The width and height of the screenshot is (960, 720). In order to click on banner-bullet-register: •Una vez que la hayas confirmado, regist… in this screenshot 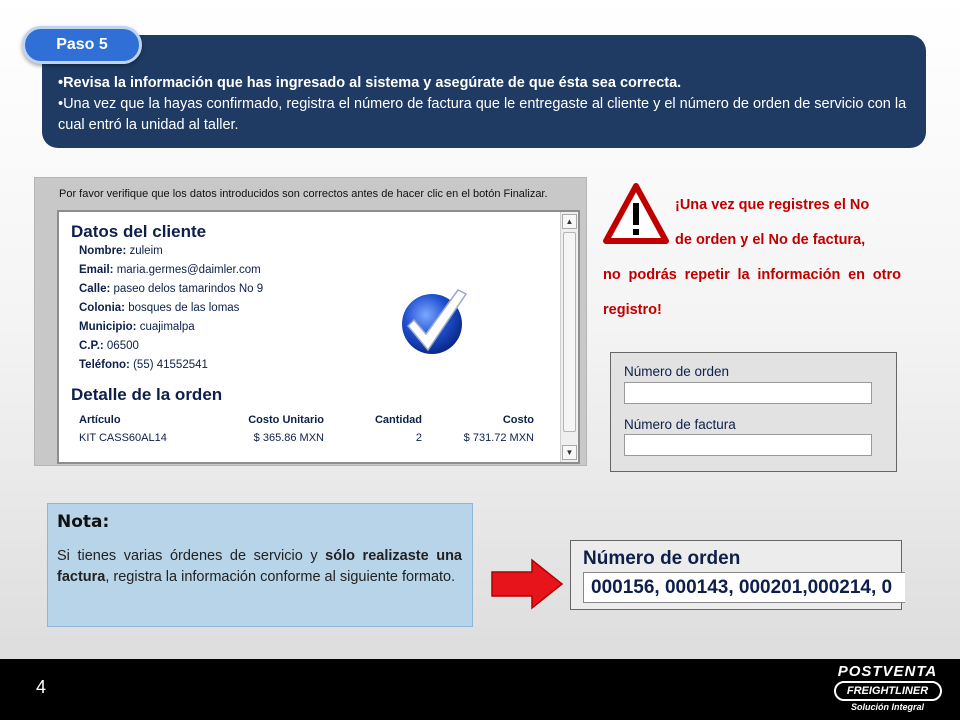, I will do `click(482, 114)`.